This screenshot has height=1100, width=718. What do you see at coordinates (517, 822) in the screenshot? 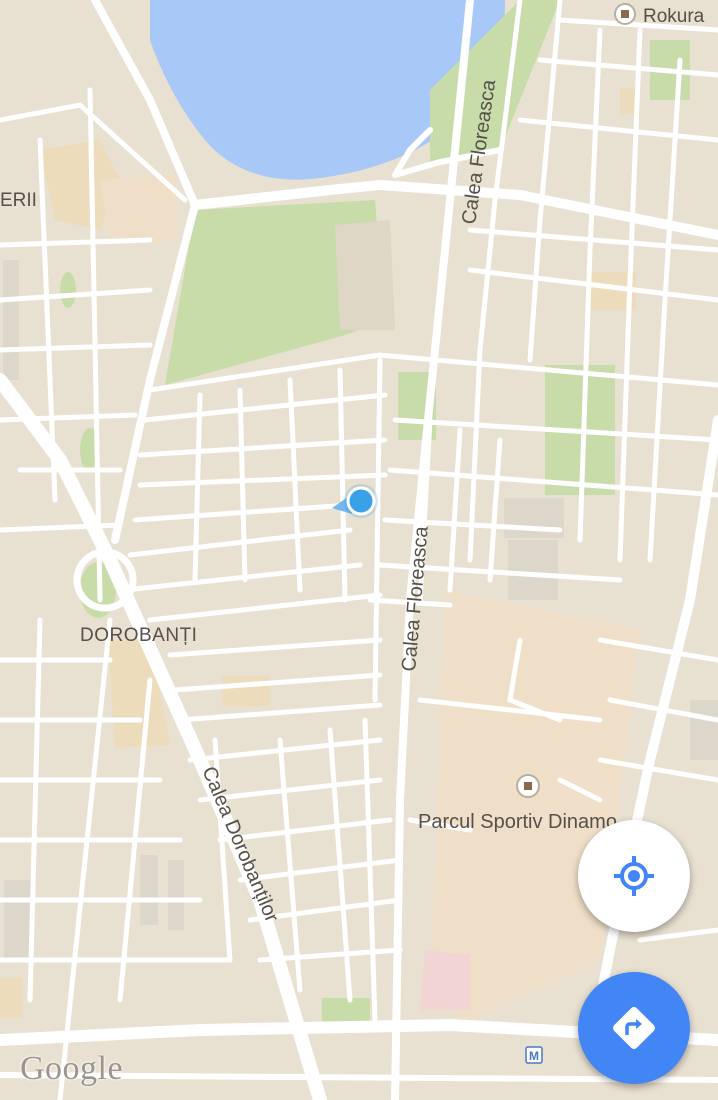
I see `map-label-parcul-sportiv-dinamo: Parcul Sportiv Dinamo` at bounding box center [517, 822].